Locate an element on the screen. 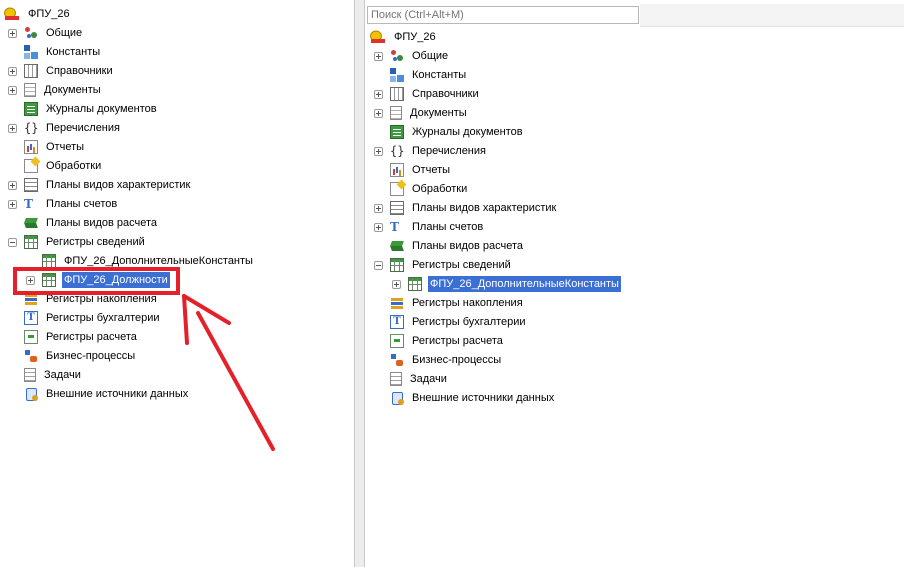  pane-splitter is located at coordinates (359, 283).